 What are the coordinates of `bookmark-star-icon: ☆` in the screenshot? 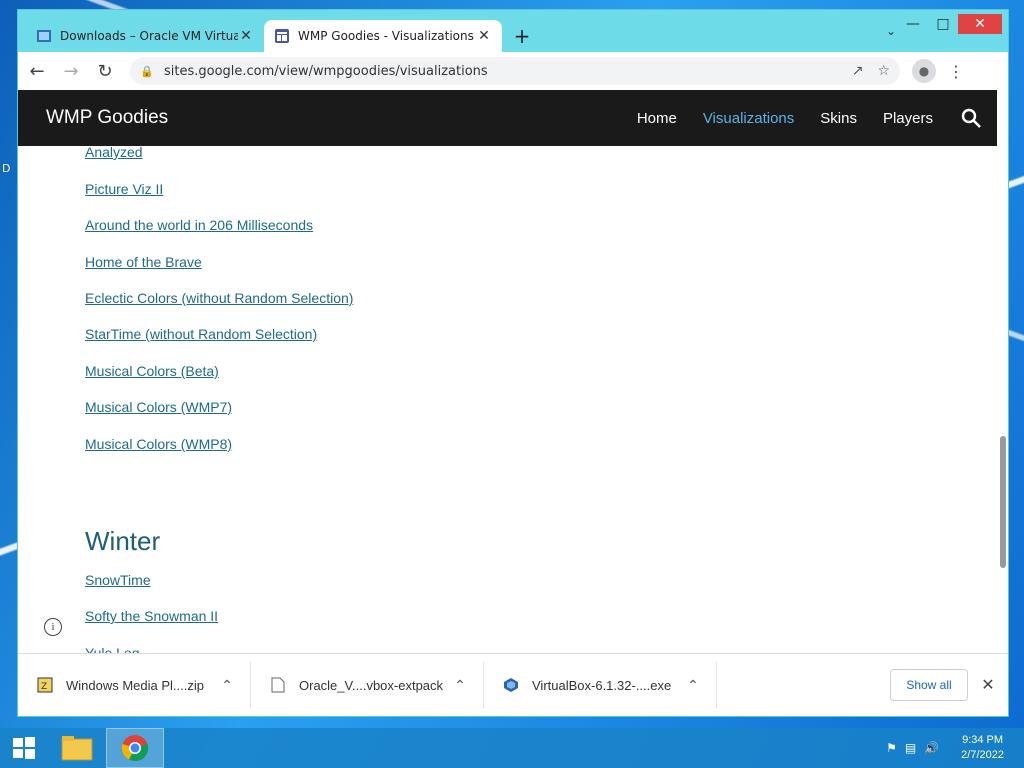 It's located at (883, 71).